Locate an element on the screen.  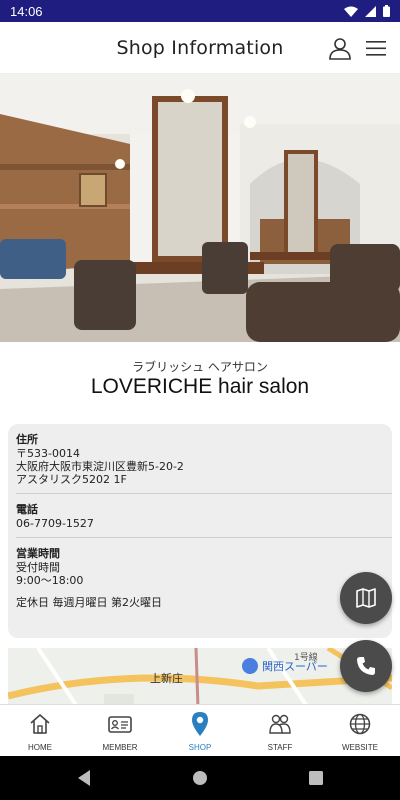
staff-icon is located at coordinates (280, 724).